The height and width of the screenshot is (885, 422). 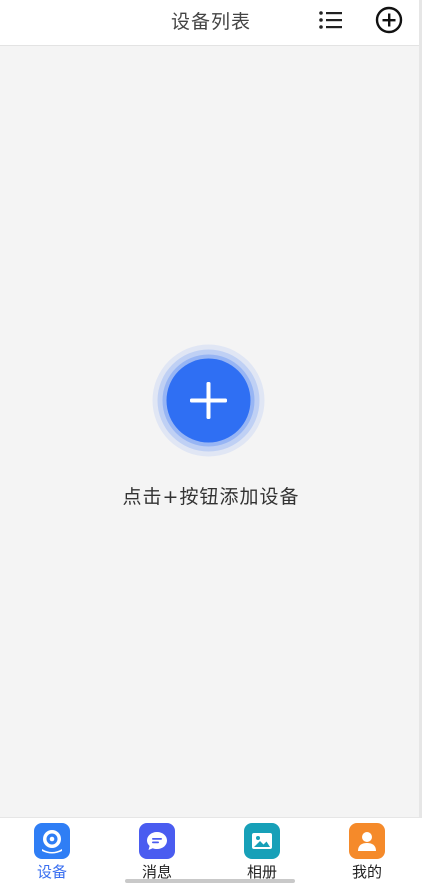 I want to click on message-icon, so click(x=157, y=841).